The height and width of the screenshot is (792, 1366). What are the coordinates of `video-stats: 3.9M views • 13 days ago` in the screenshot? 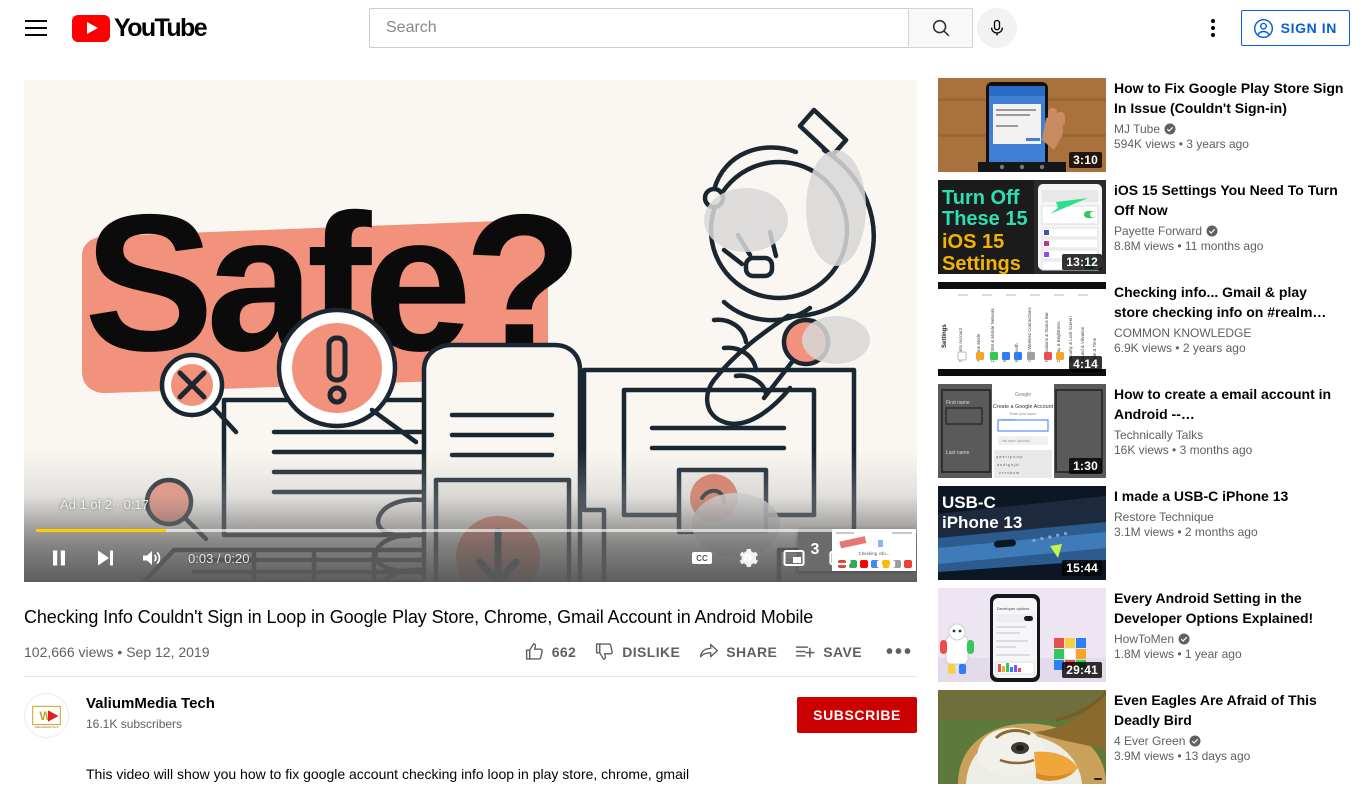 It's located at (1229, 756).